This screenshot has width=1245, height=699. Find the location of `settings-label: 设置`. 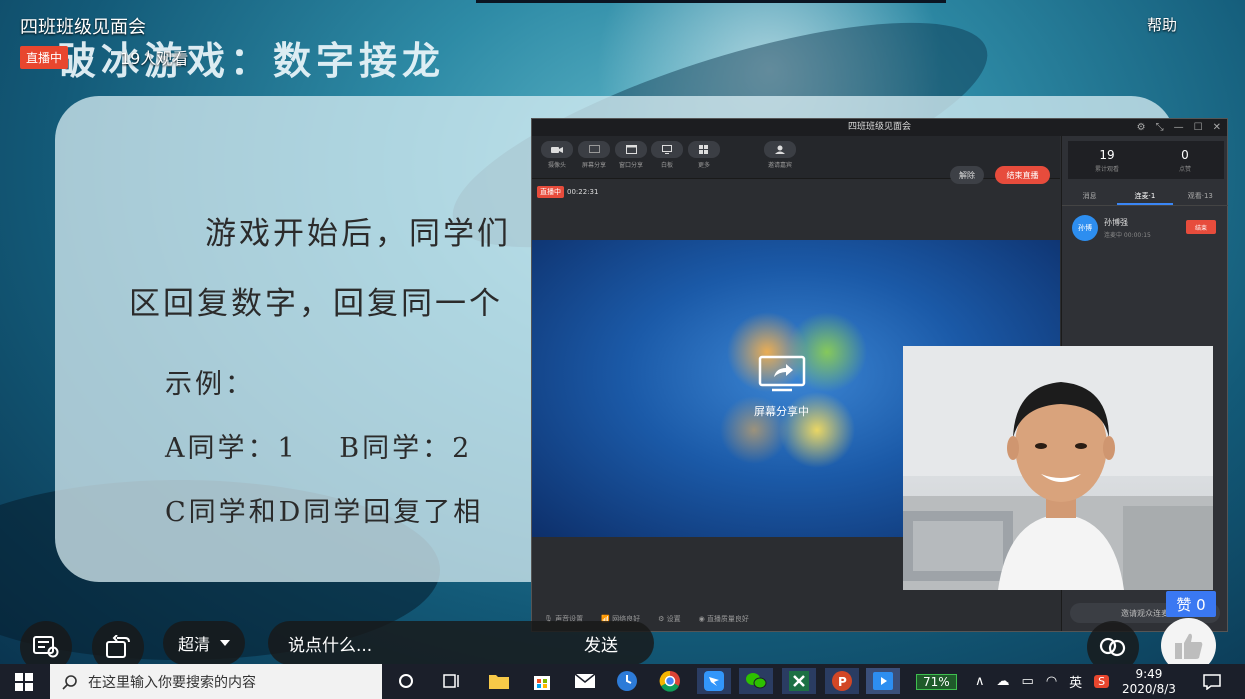

settings-label: 设置 is located at coordinates (673, 619).